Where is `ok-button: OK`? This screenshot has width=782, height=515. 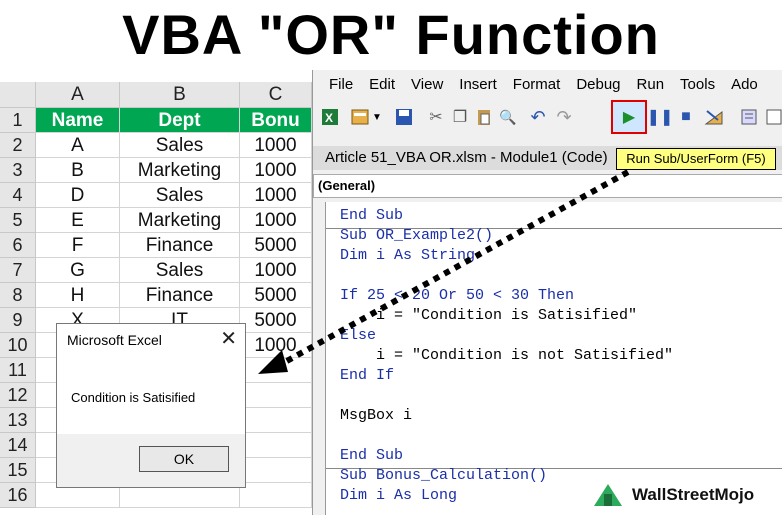
ok-button: OK is located at coordinates (184, 459).